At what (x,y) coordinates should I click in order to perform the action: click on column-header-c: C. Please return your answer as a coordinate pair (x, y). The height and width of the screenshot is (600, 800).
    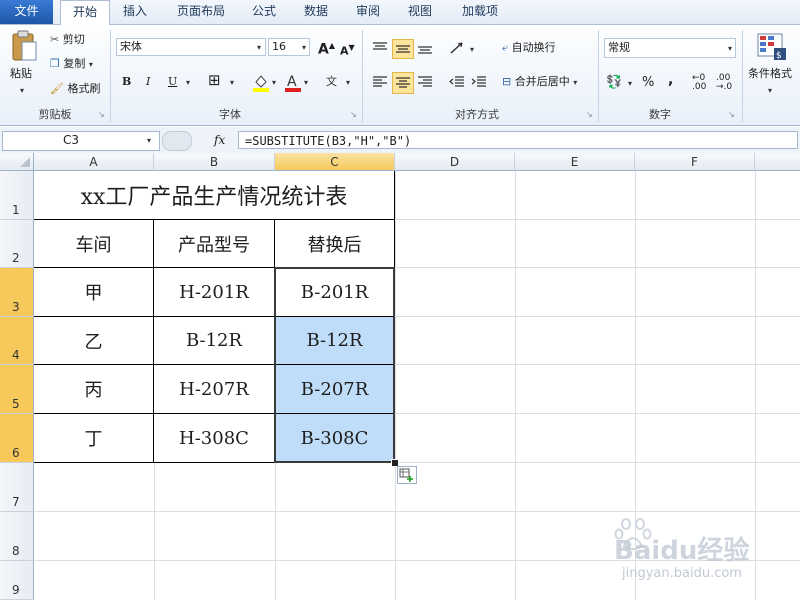
    Looking at the image, I should click on (335, 162).